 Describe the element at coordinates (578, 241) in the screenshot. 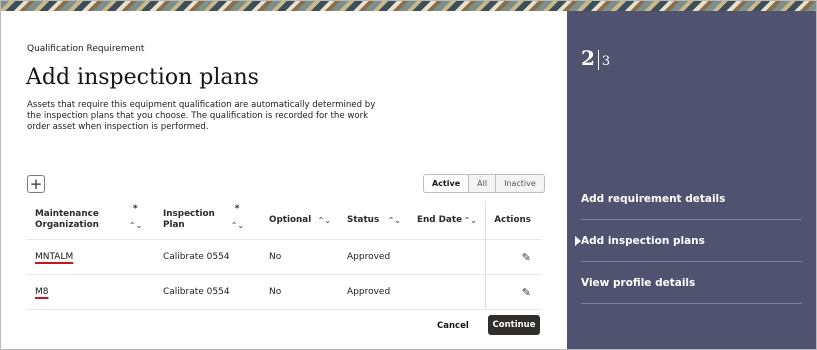

I see `current-step-marker-icon` at that location.